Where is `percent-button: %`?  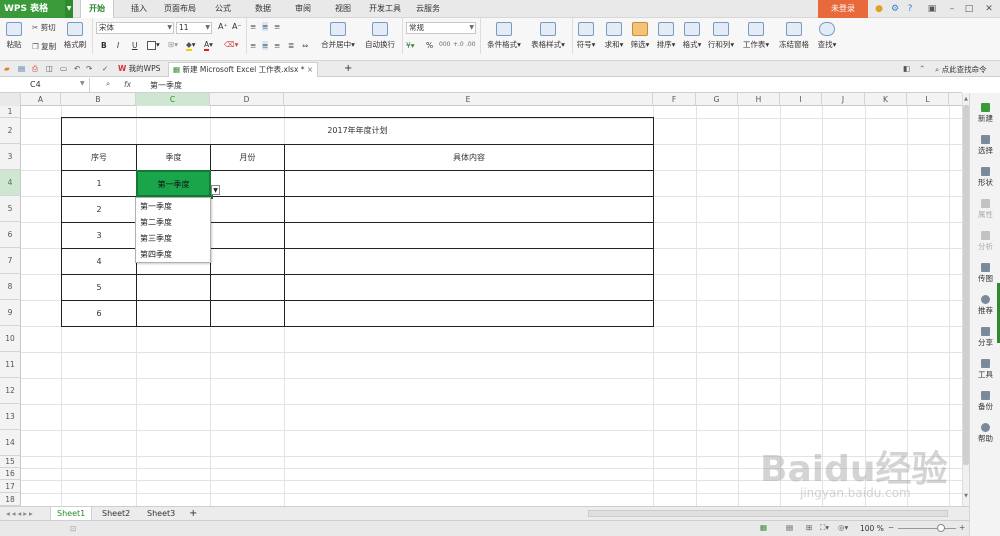 percent-button: % is located at coordinates (429, 45).